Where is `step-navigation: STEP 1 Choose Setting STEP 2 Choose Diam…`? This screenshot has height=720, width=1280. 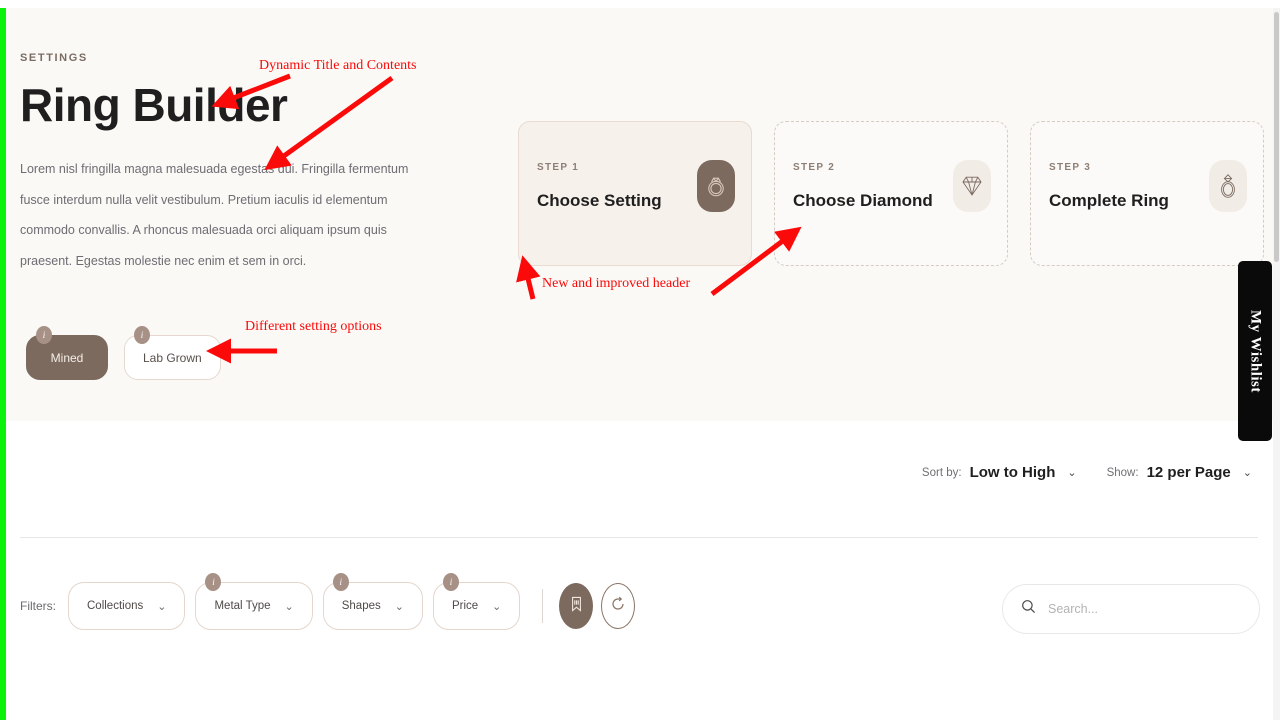
step-navigation: STEP 1 Choose Setting STEP 2 Choose Diam… is located at coordinates (891, 193).